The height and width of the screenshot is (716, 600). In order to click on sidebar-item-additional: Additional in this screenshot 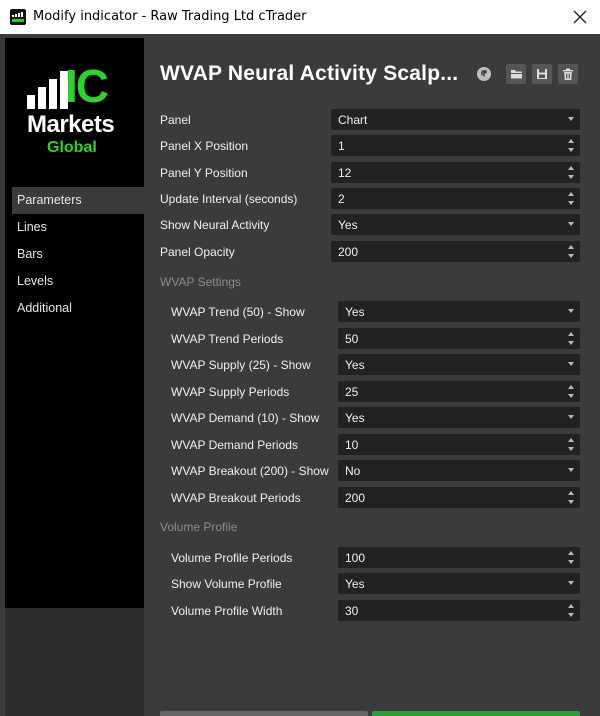, I will do `click(78, 308)`.